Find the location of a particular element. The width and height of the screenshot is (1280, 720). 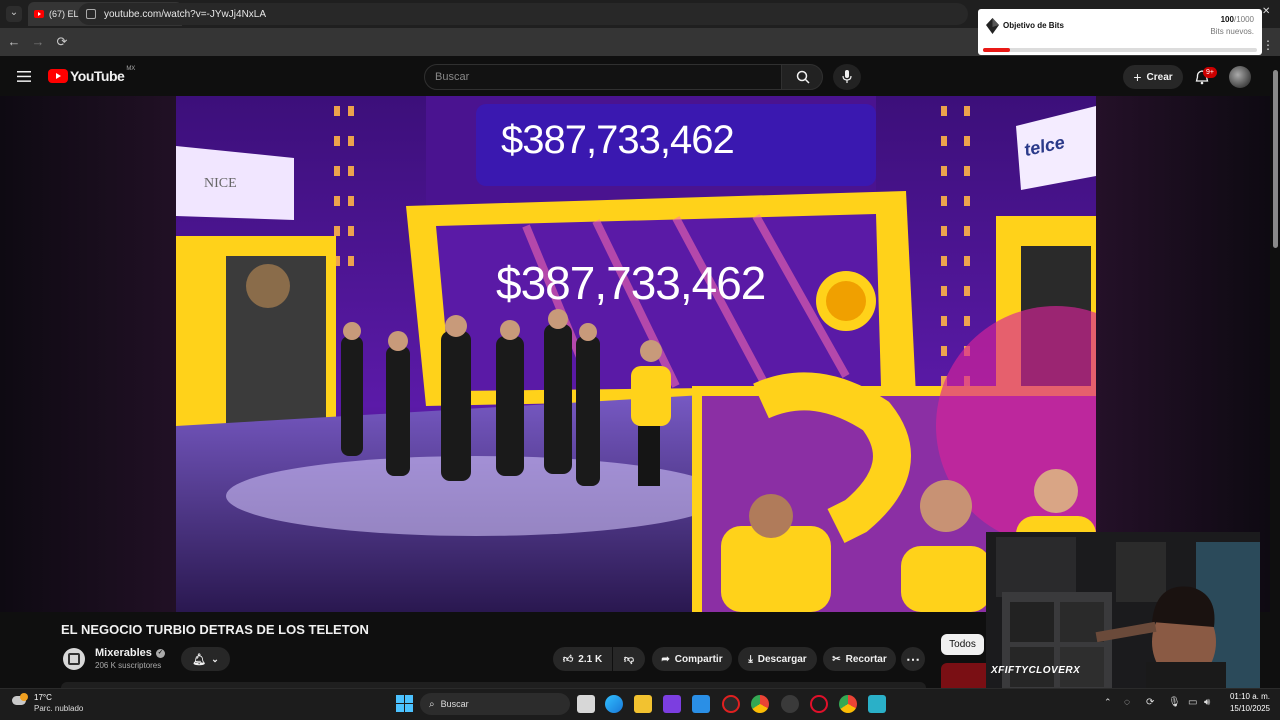

clock-date: 15/10/2025 is located at coordinates (1247, 708).